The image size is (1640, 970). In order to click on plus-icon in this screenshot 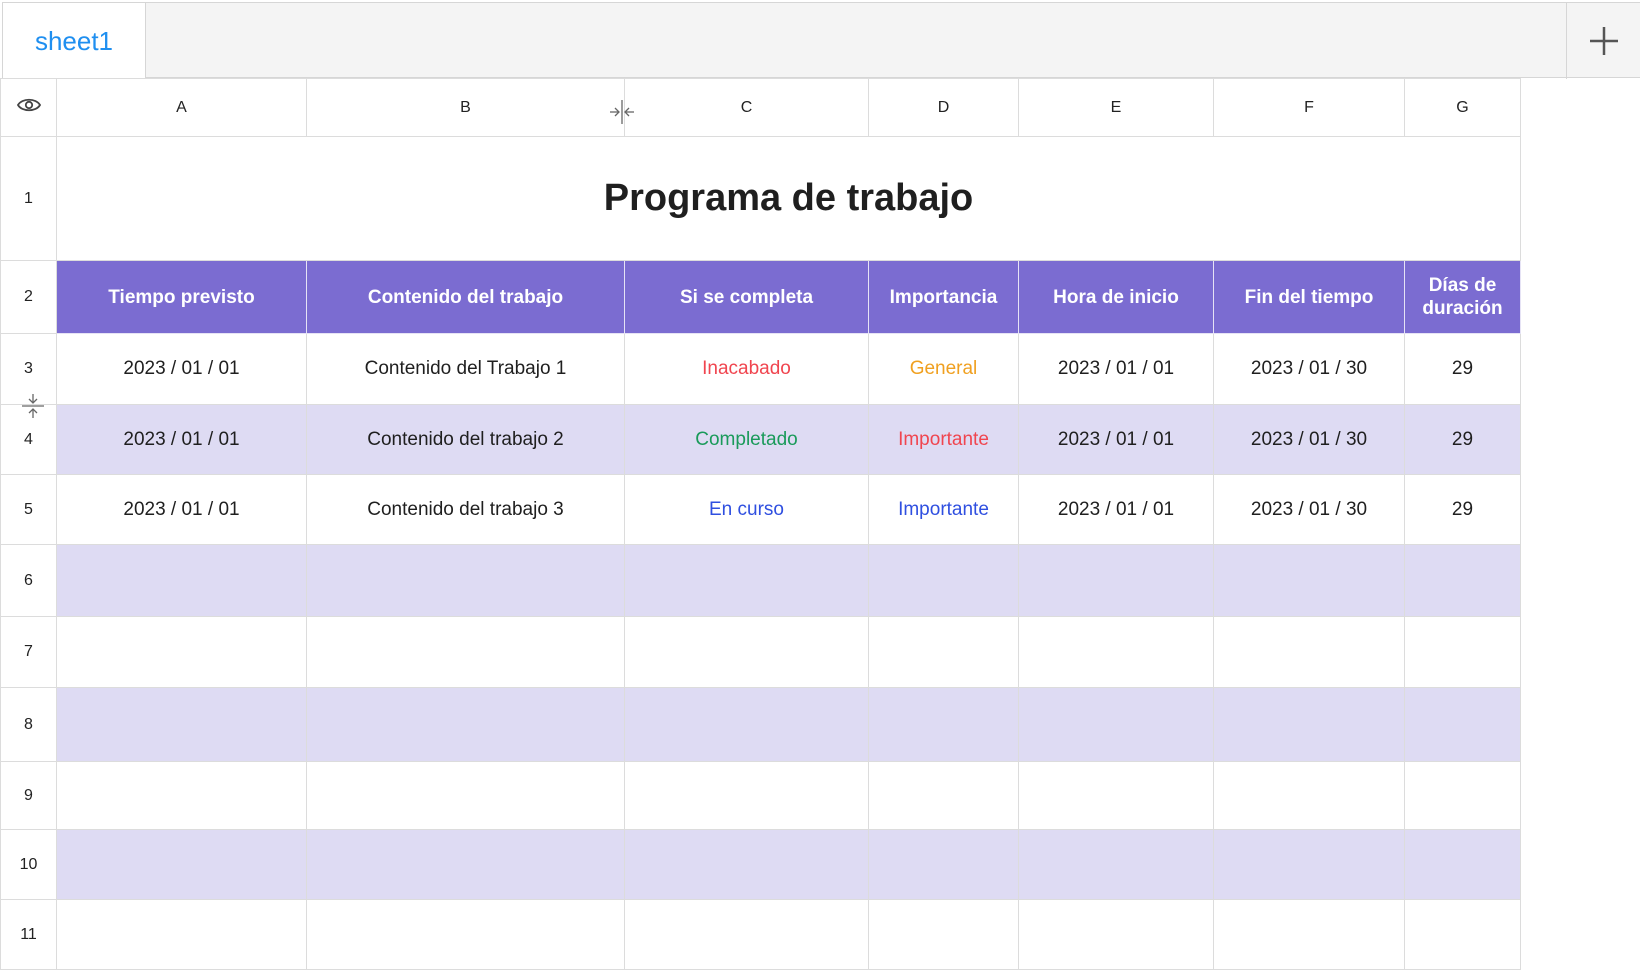, I will do `click(1603, 41)`.